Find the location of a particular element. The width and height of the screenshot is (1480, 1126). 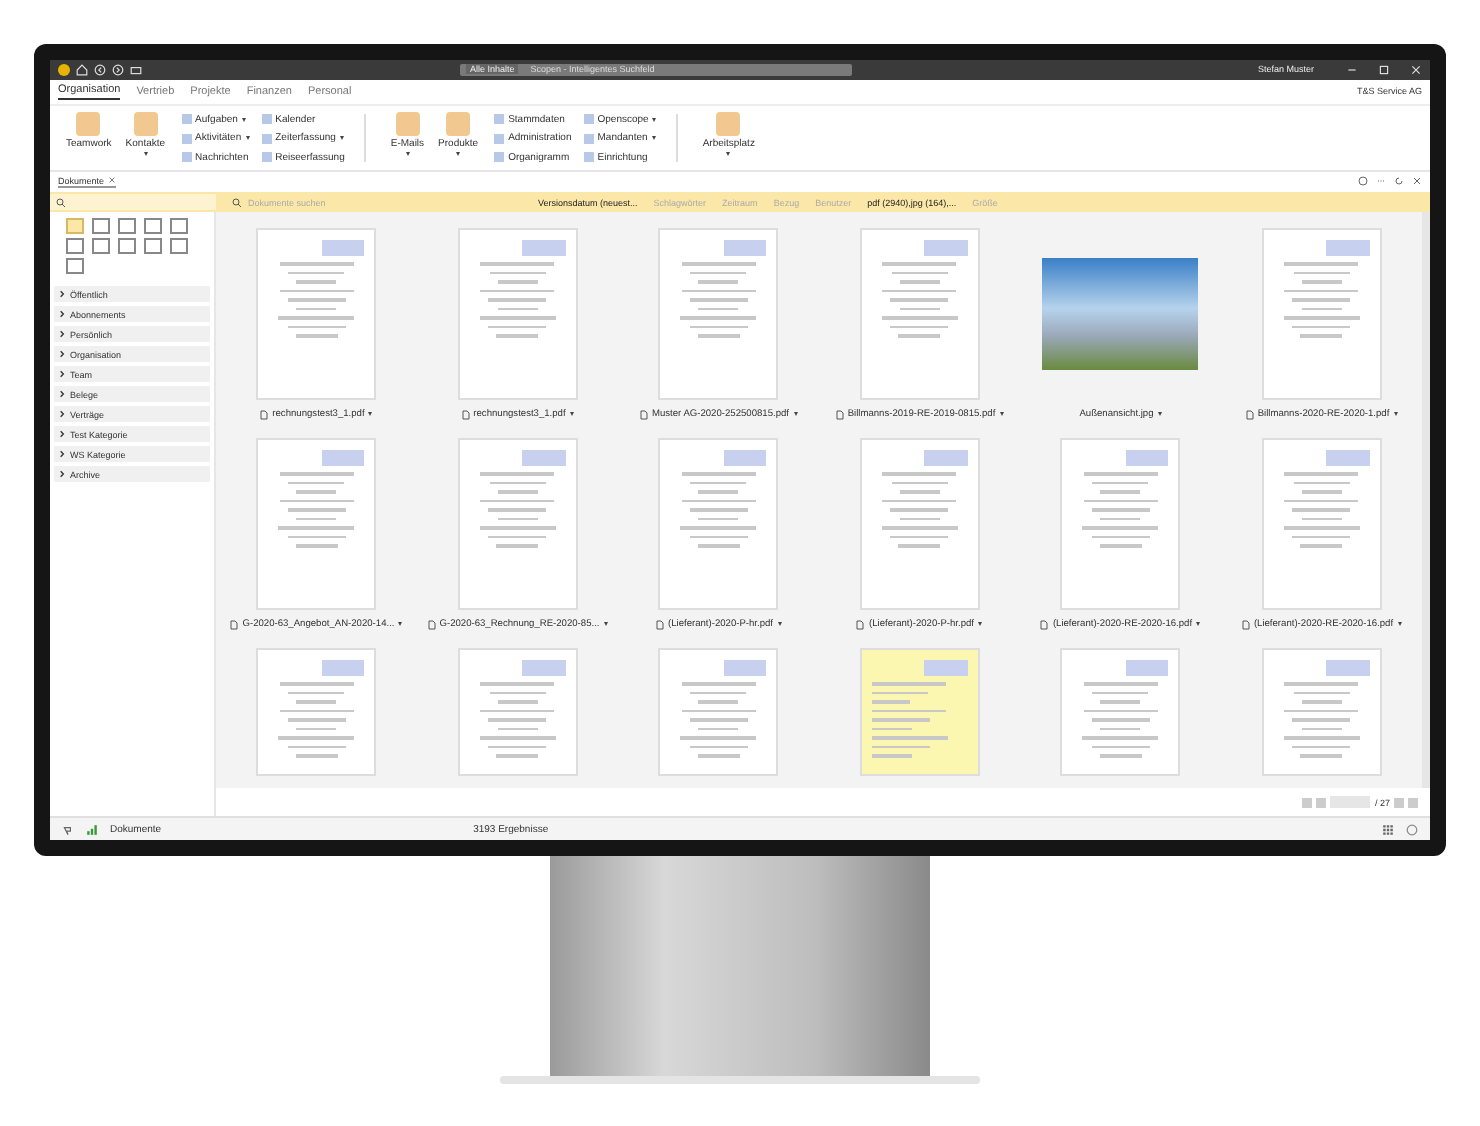

category-search-field is located at coordinates (133, 202).